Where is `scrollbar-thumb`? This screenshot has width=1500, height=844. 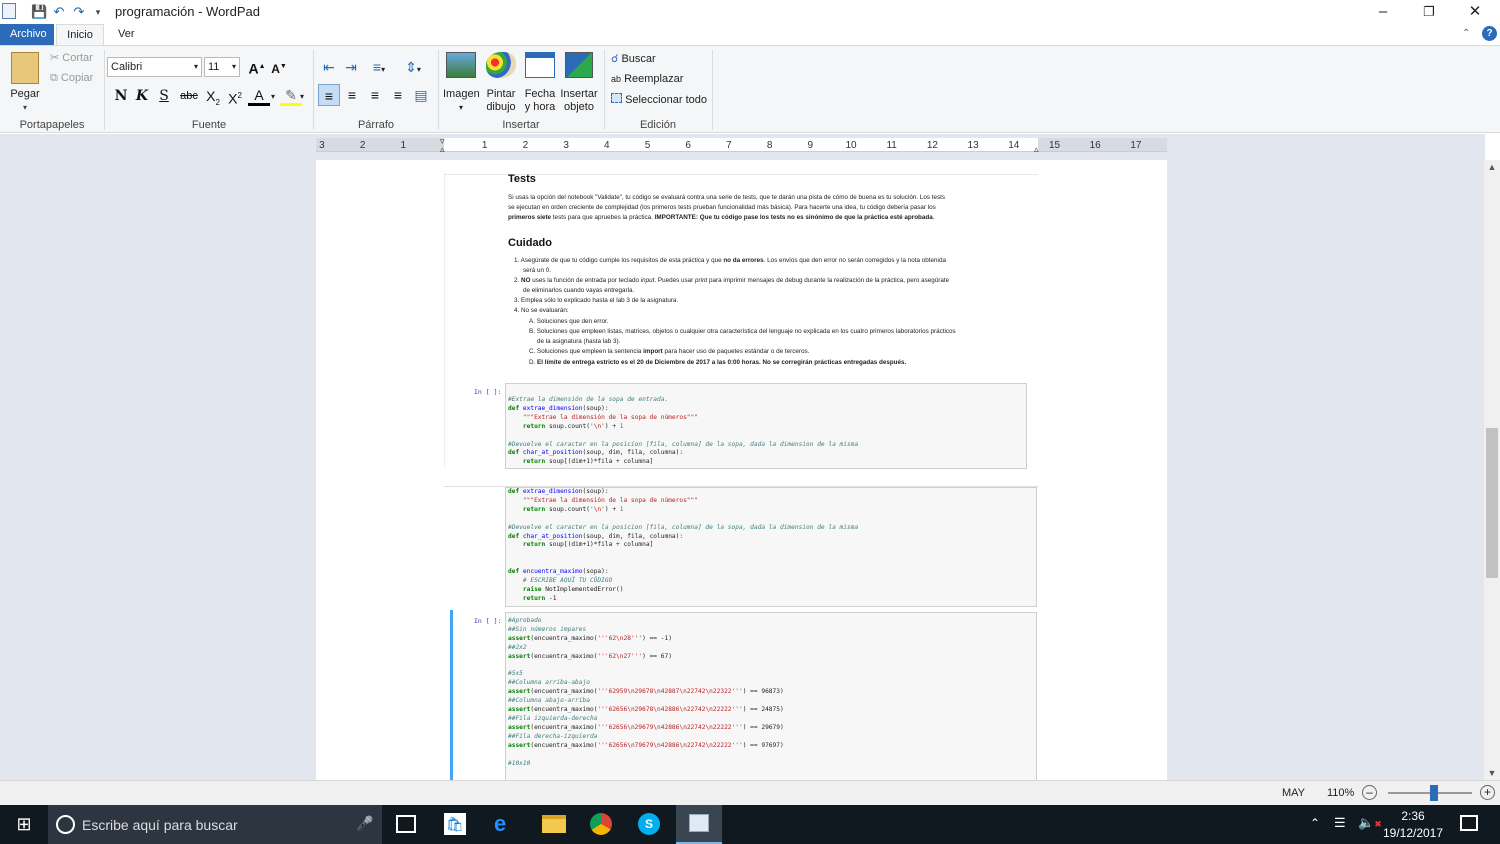
scrollbar-thumb is located at coordinates (1492, 503).